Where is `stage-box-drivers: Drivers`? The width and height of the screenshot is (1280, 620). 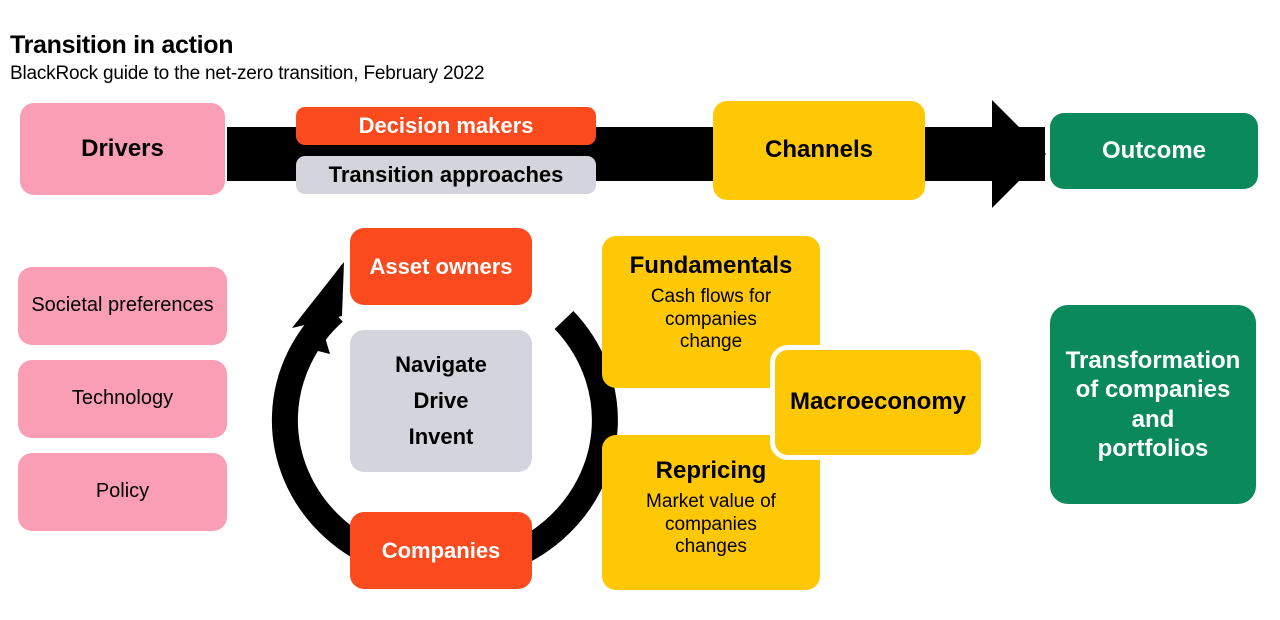 stage-box-drivers: Drivers is located at coordinates (122, 149).